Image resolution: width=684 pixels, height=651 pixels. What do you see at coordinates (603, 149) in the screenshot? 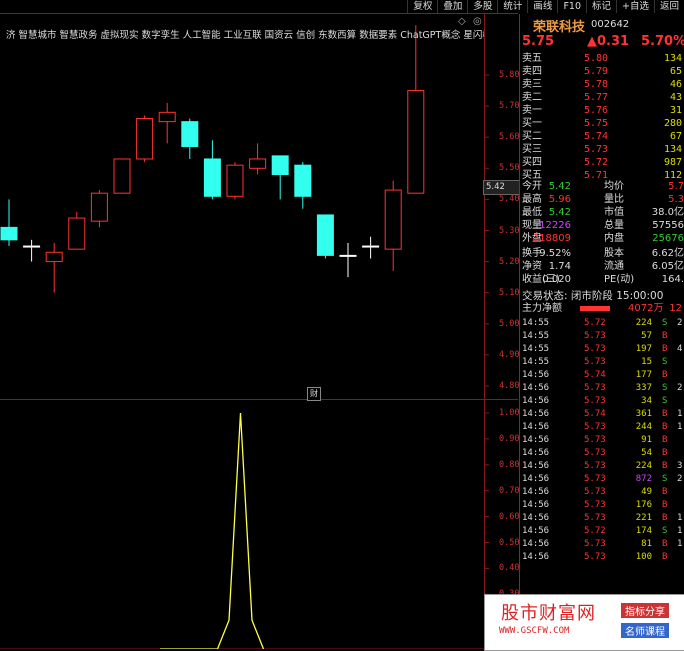
I see `bid-row: 买三 5.73 134` at bounding box center [603, 149].